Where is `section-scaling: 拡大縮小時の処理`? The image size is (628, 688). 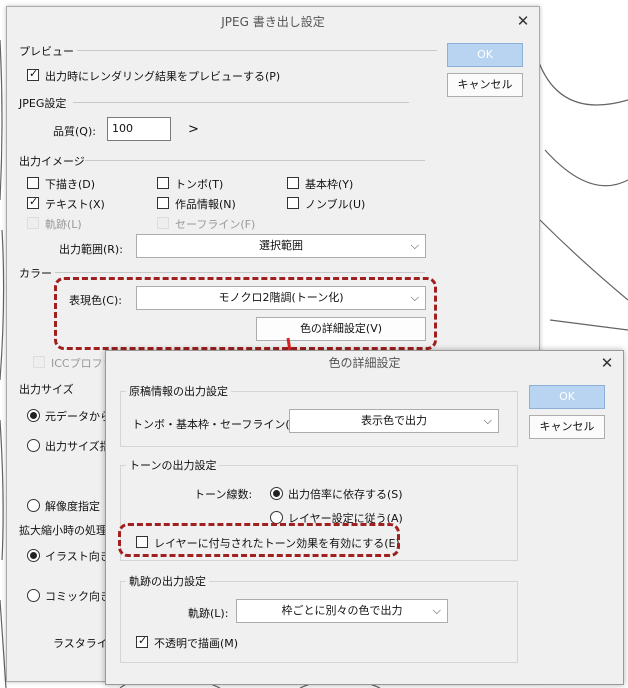
section-scaling: 拡大縮小時の処理 is located at coordinates (63, 530).